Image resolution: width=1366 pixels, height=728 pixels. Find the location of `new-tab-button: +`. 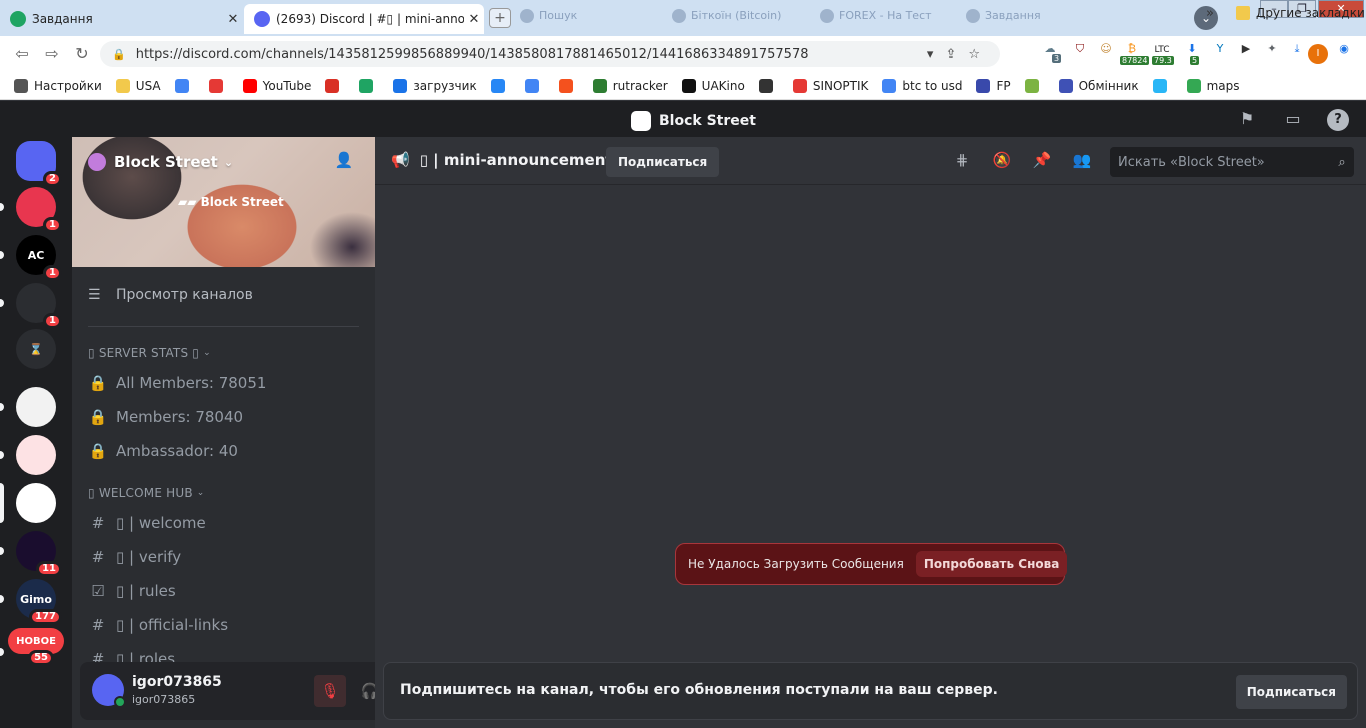

new-tab-button: + is located at coordinates (500, 18).